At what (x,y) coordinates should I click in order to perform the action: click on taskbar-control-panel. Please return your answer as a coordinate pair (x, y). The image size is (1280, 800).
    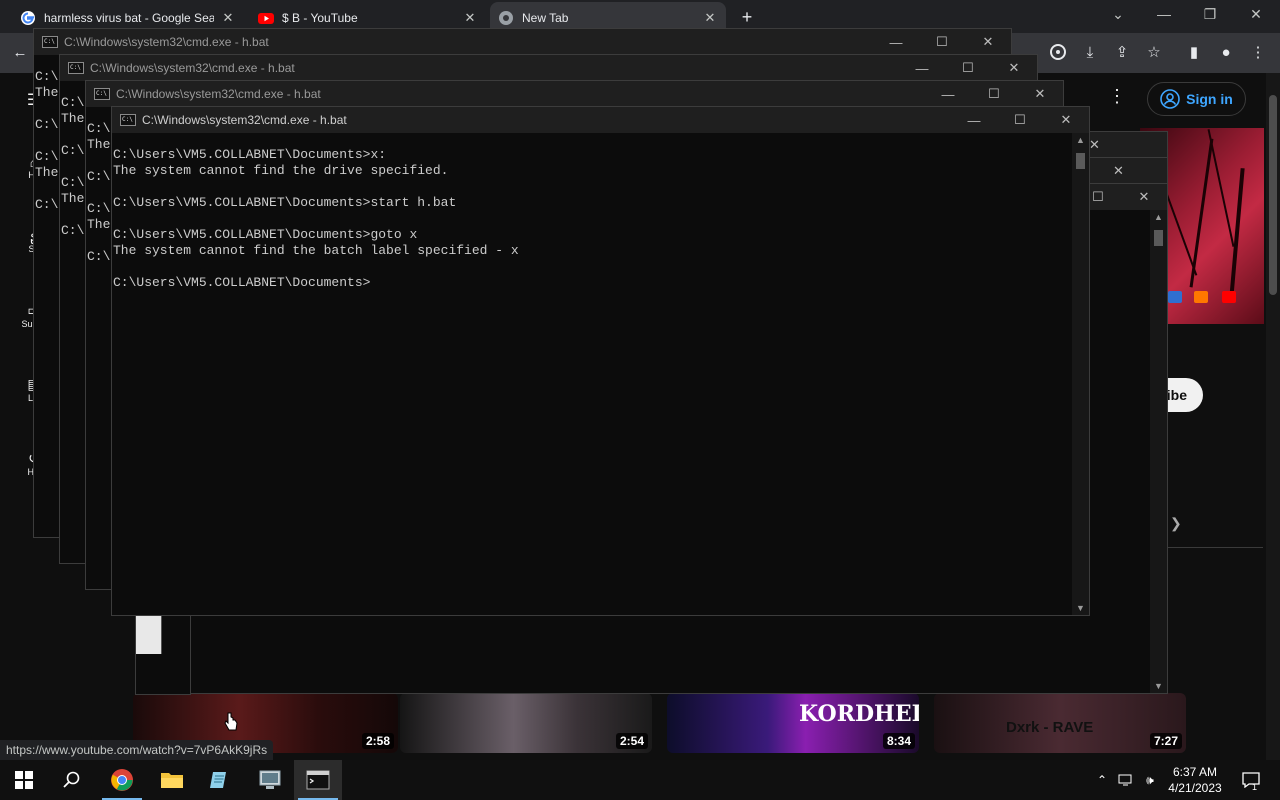
    Looking at the image, I should click on (270, 780).